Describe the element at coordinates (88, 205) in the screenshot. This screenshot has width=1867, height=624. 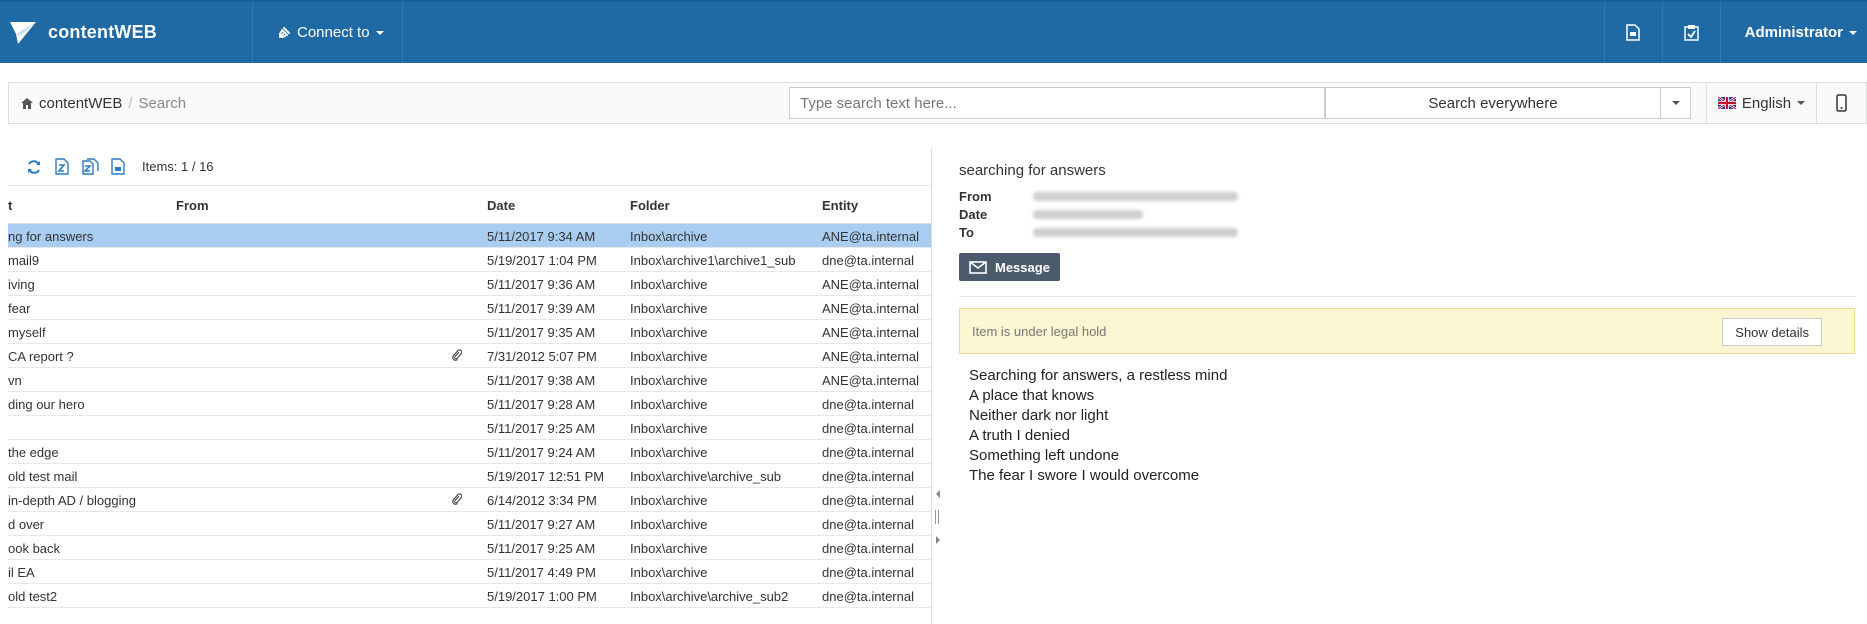
I see `column-subject: t` at that location.